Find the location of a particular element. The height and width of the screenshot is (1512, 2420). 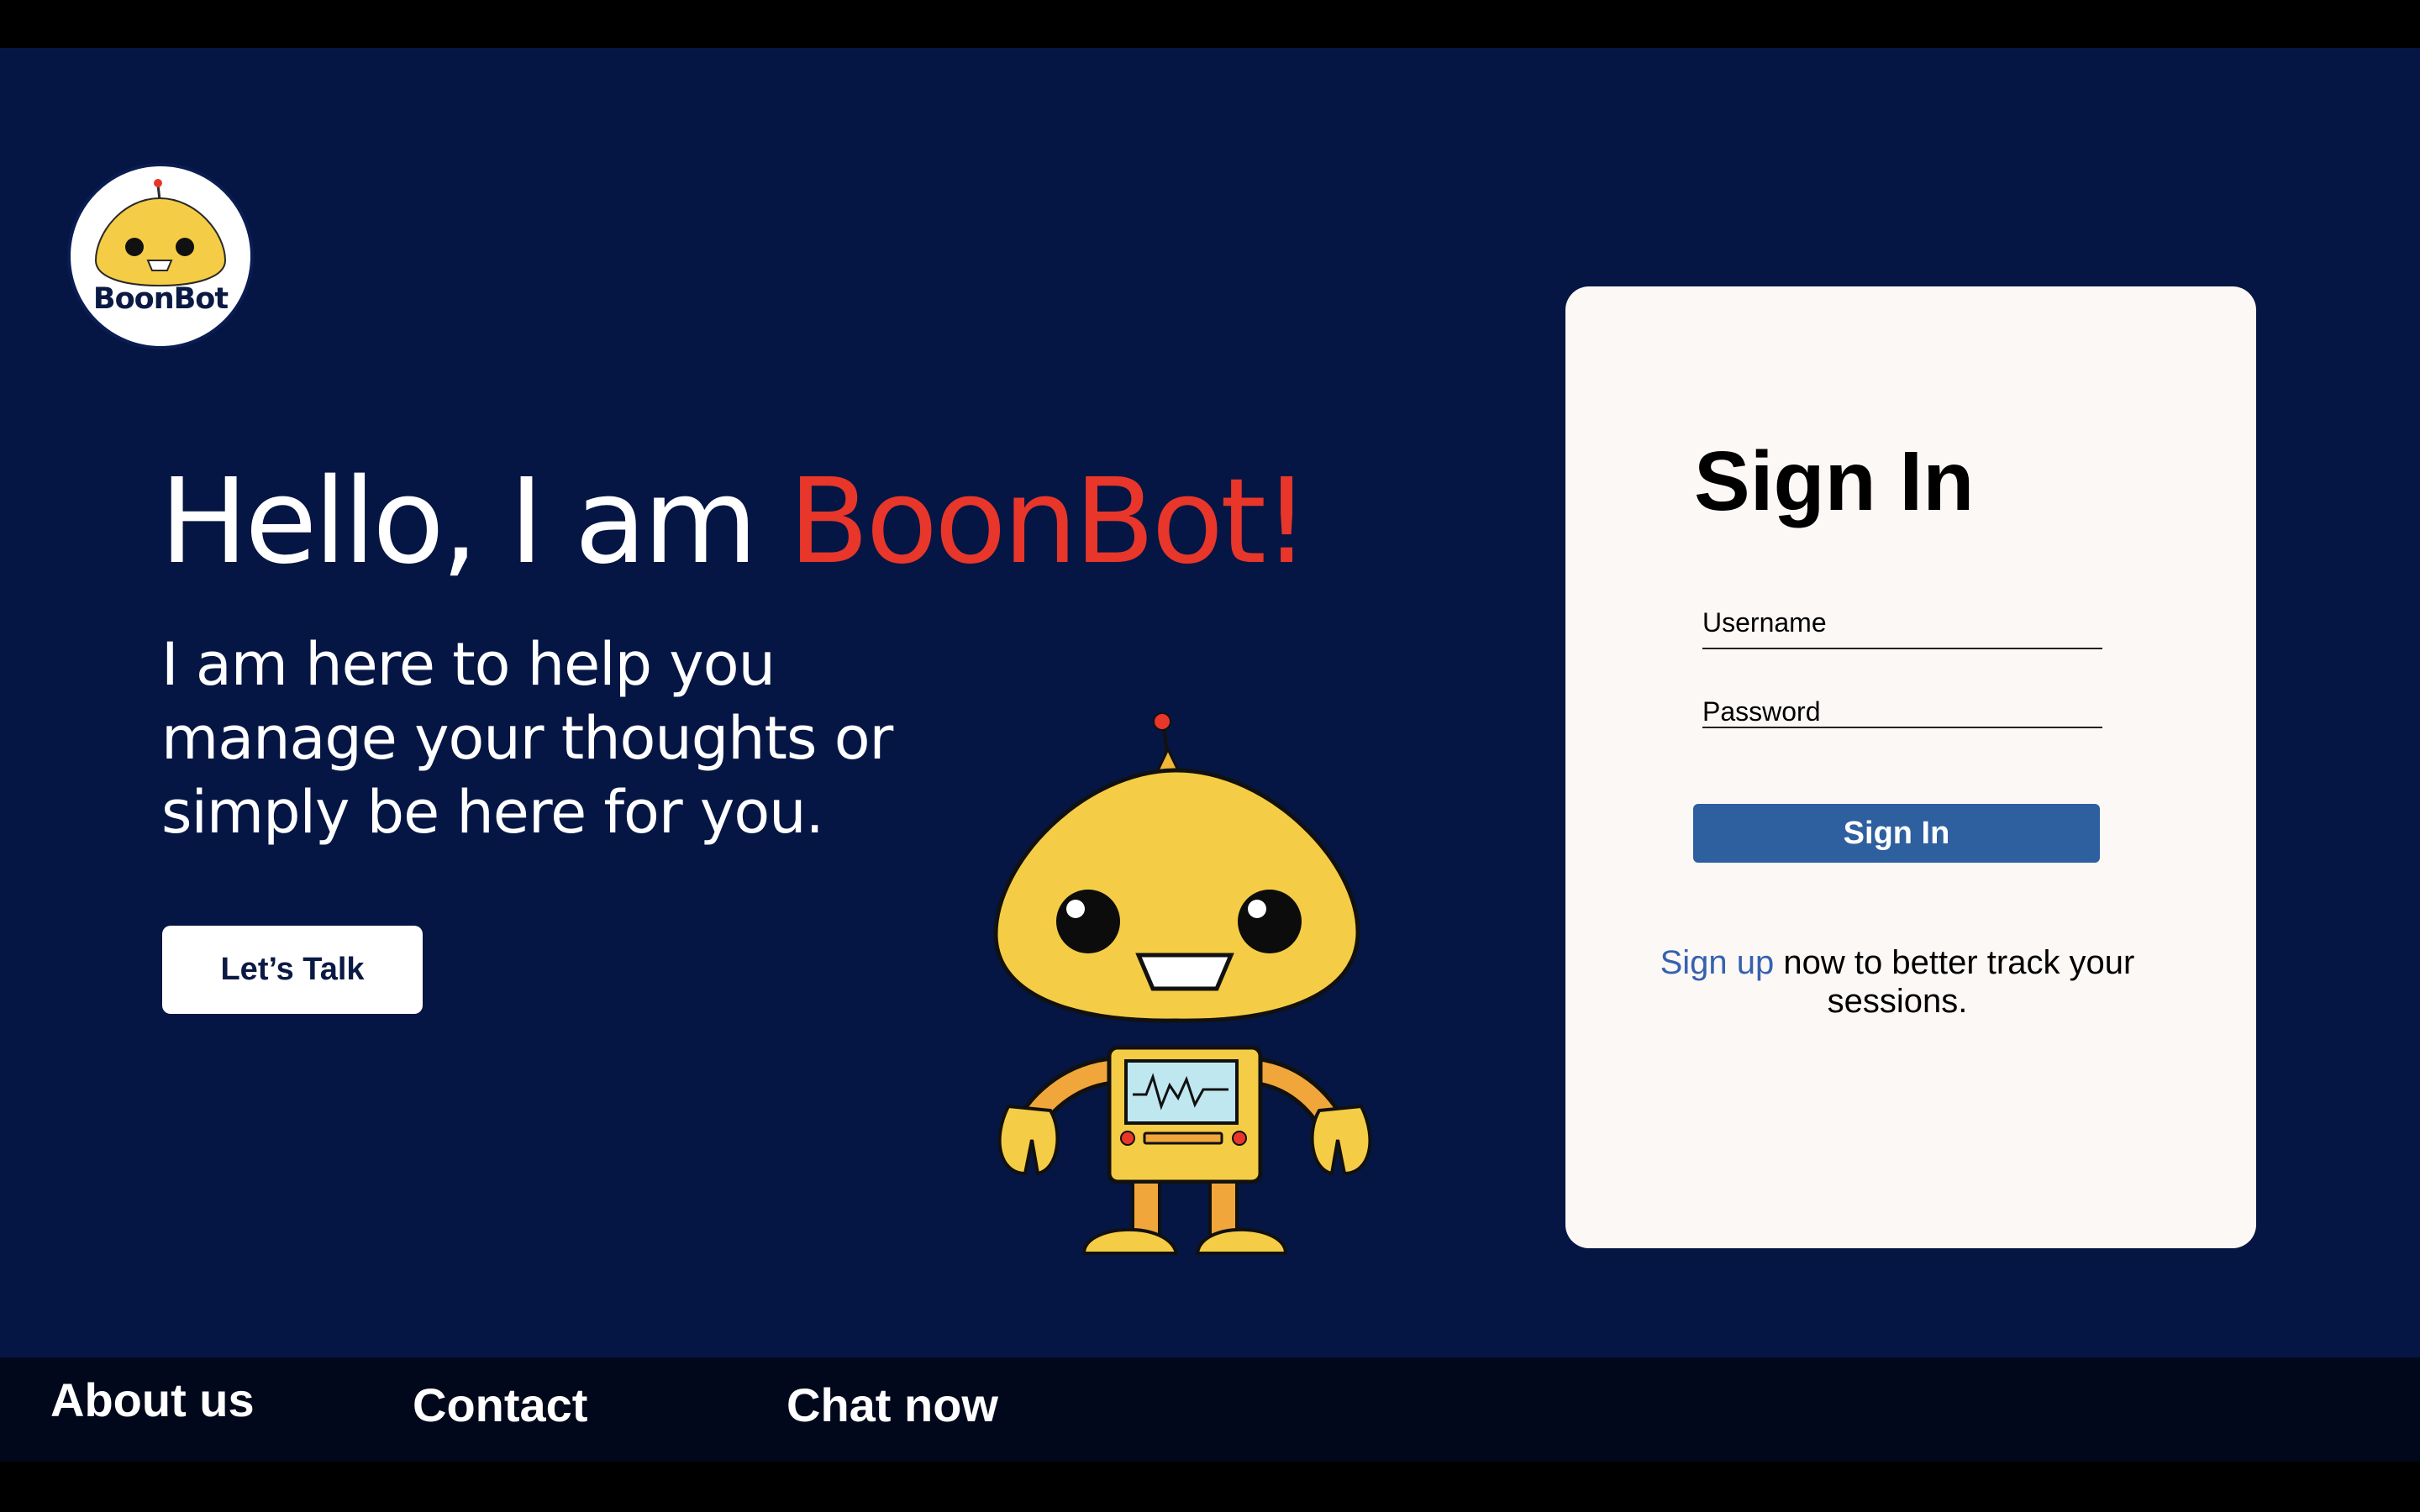

hero-title: Hello, I am BoonBot! is located at coordinates (735, 522).